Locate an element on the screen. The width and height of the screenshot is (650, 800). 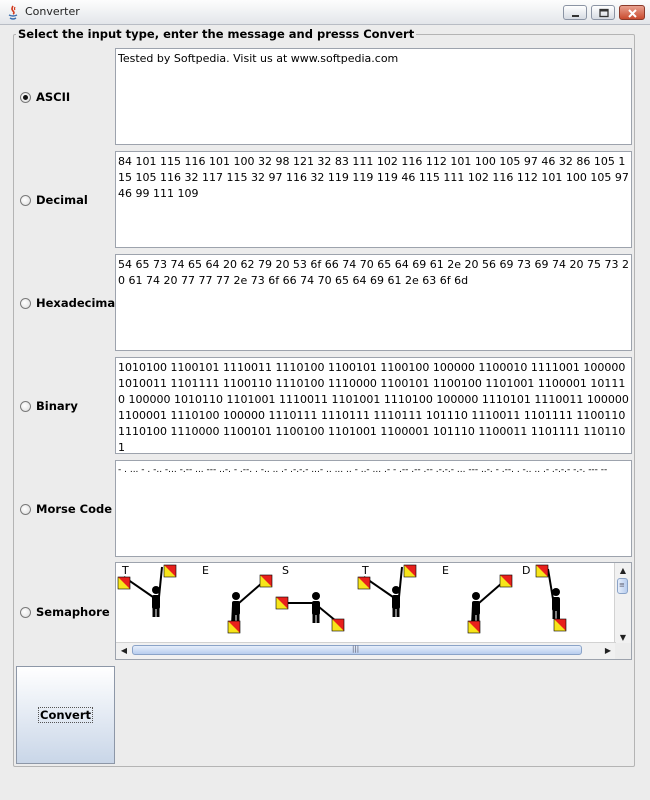
title-bar: Converter is located at coordinates (325, 12).